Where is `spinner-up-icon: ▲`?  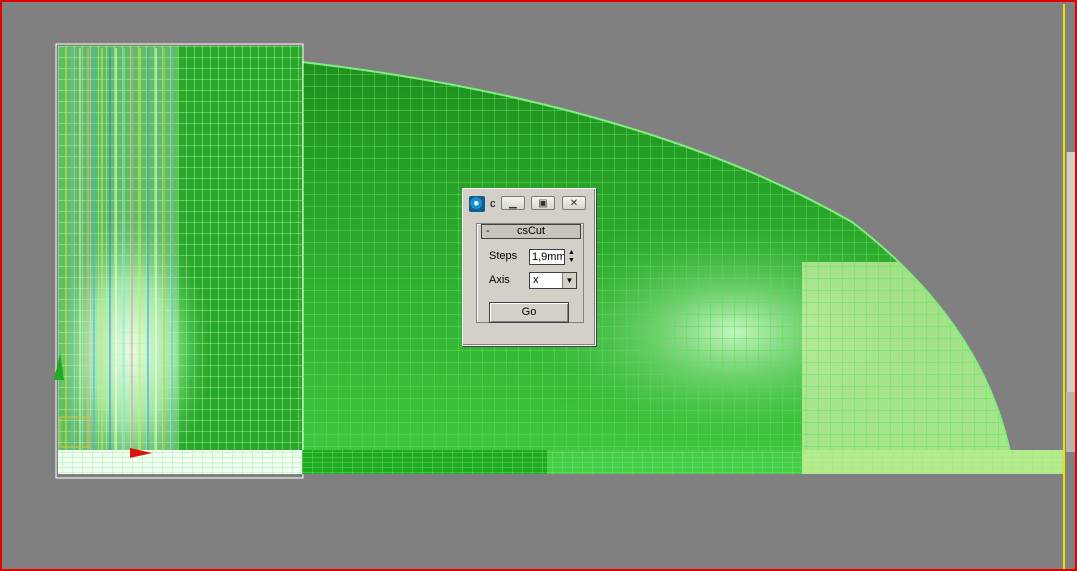 spinner-up-icon: ▲ is located at coordinates (571, 253).